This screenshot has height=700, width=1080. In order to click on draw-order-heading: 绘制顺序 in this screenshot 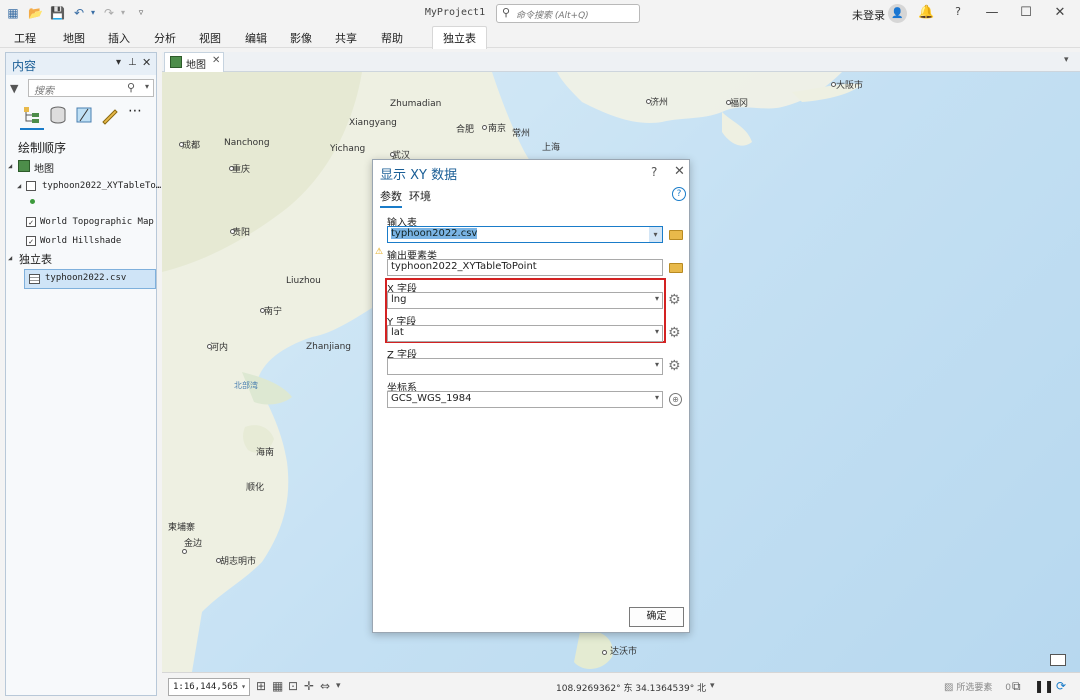, I will do `click(42, 148)`.